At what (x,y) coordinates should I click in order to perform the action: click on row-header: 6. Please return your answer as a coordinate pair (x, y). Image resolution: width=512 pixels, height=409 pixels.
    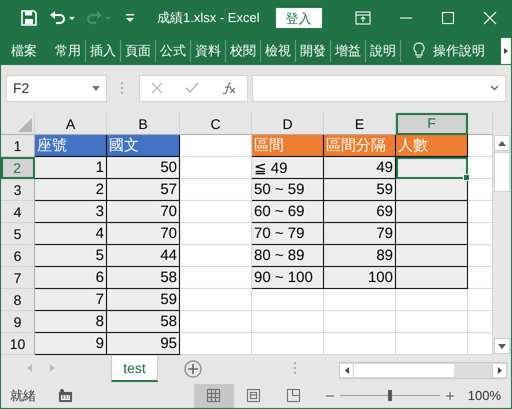
    Looking at the image, I should click on (18, 256).